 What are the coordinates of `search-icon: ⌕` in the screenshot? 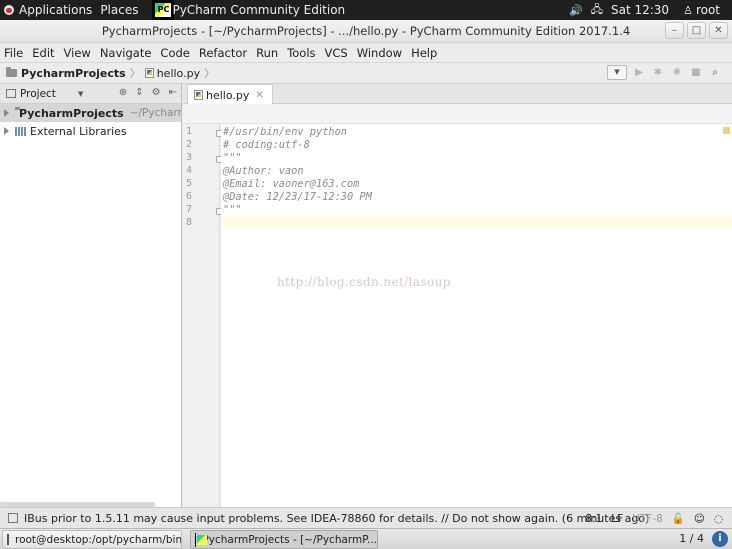 It's located at (715, 73).